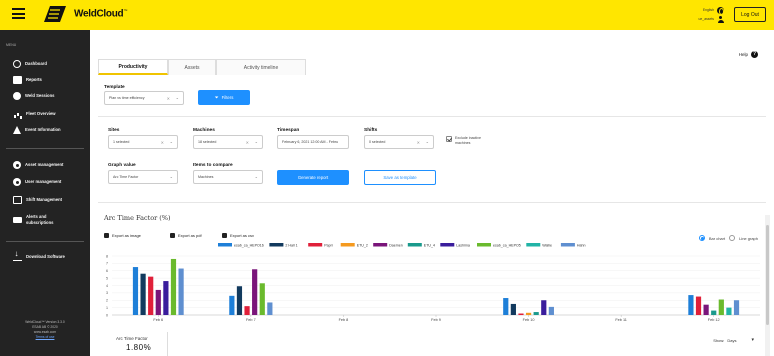  Describe the element at coordinates (17, 165) in the screenshot. I see `asset-icon` at that location.